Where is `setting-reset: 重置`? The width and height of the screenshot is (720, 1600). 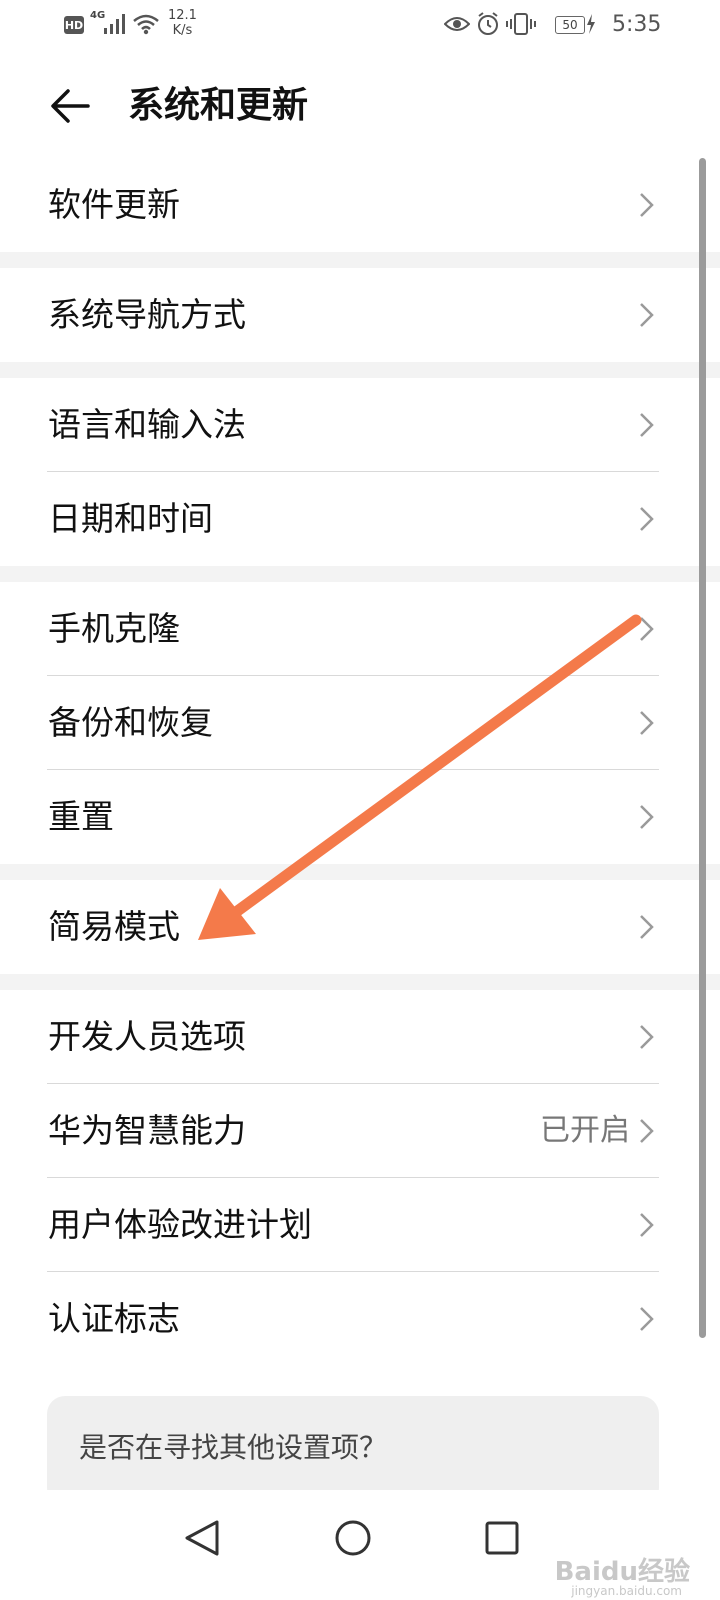
setting-reset: 重置 is located at coordinates (345, 817).